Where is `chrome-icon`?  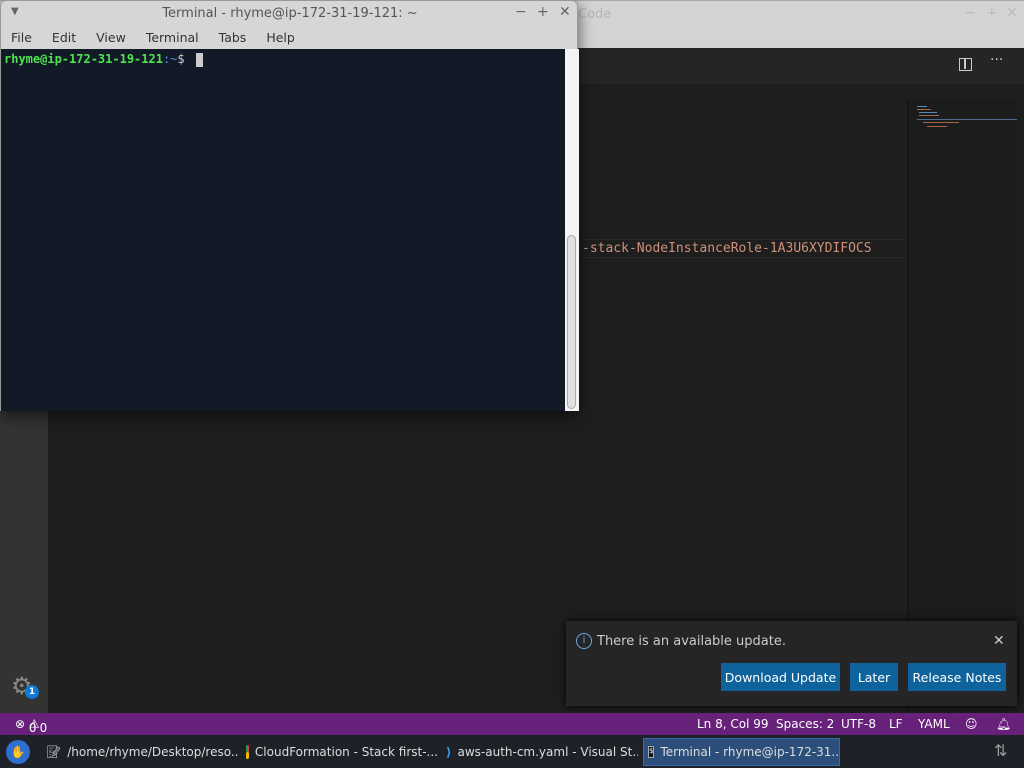 chrome-icon is located at coordinates (247, 752).